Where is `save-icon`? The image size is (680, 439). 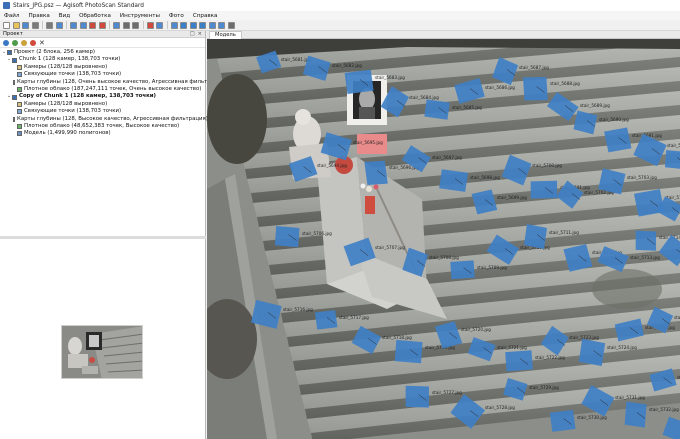
save-icon is located at coordinates (25, 25).